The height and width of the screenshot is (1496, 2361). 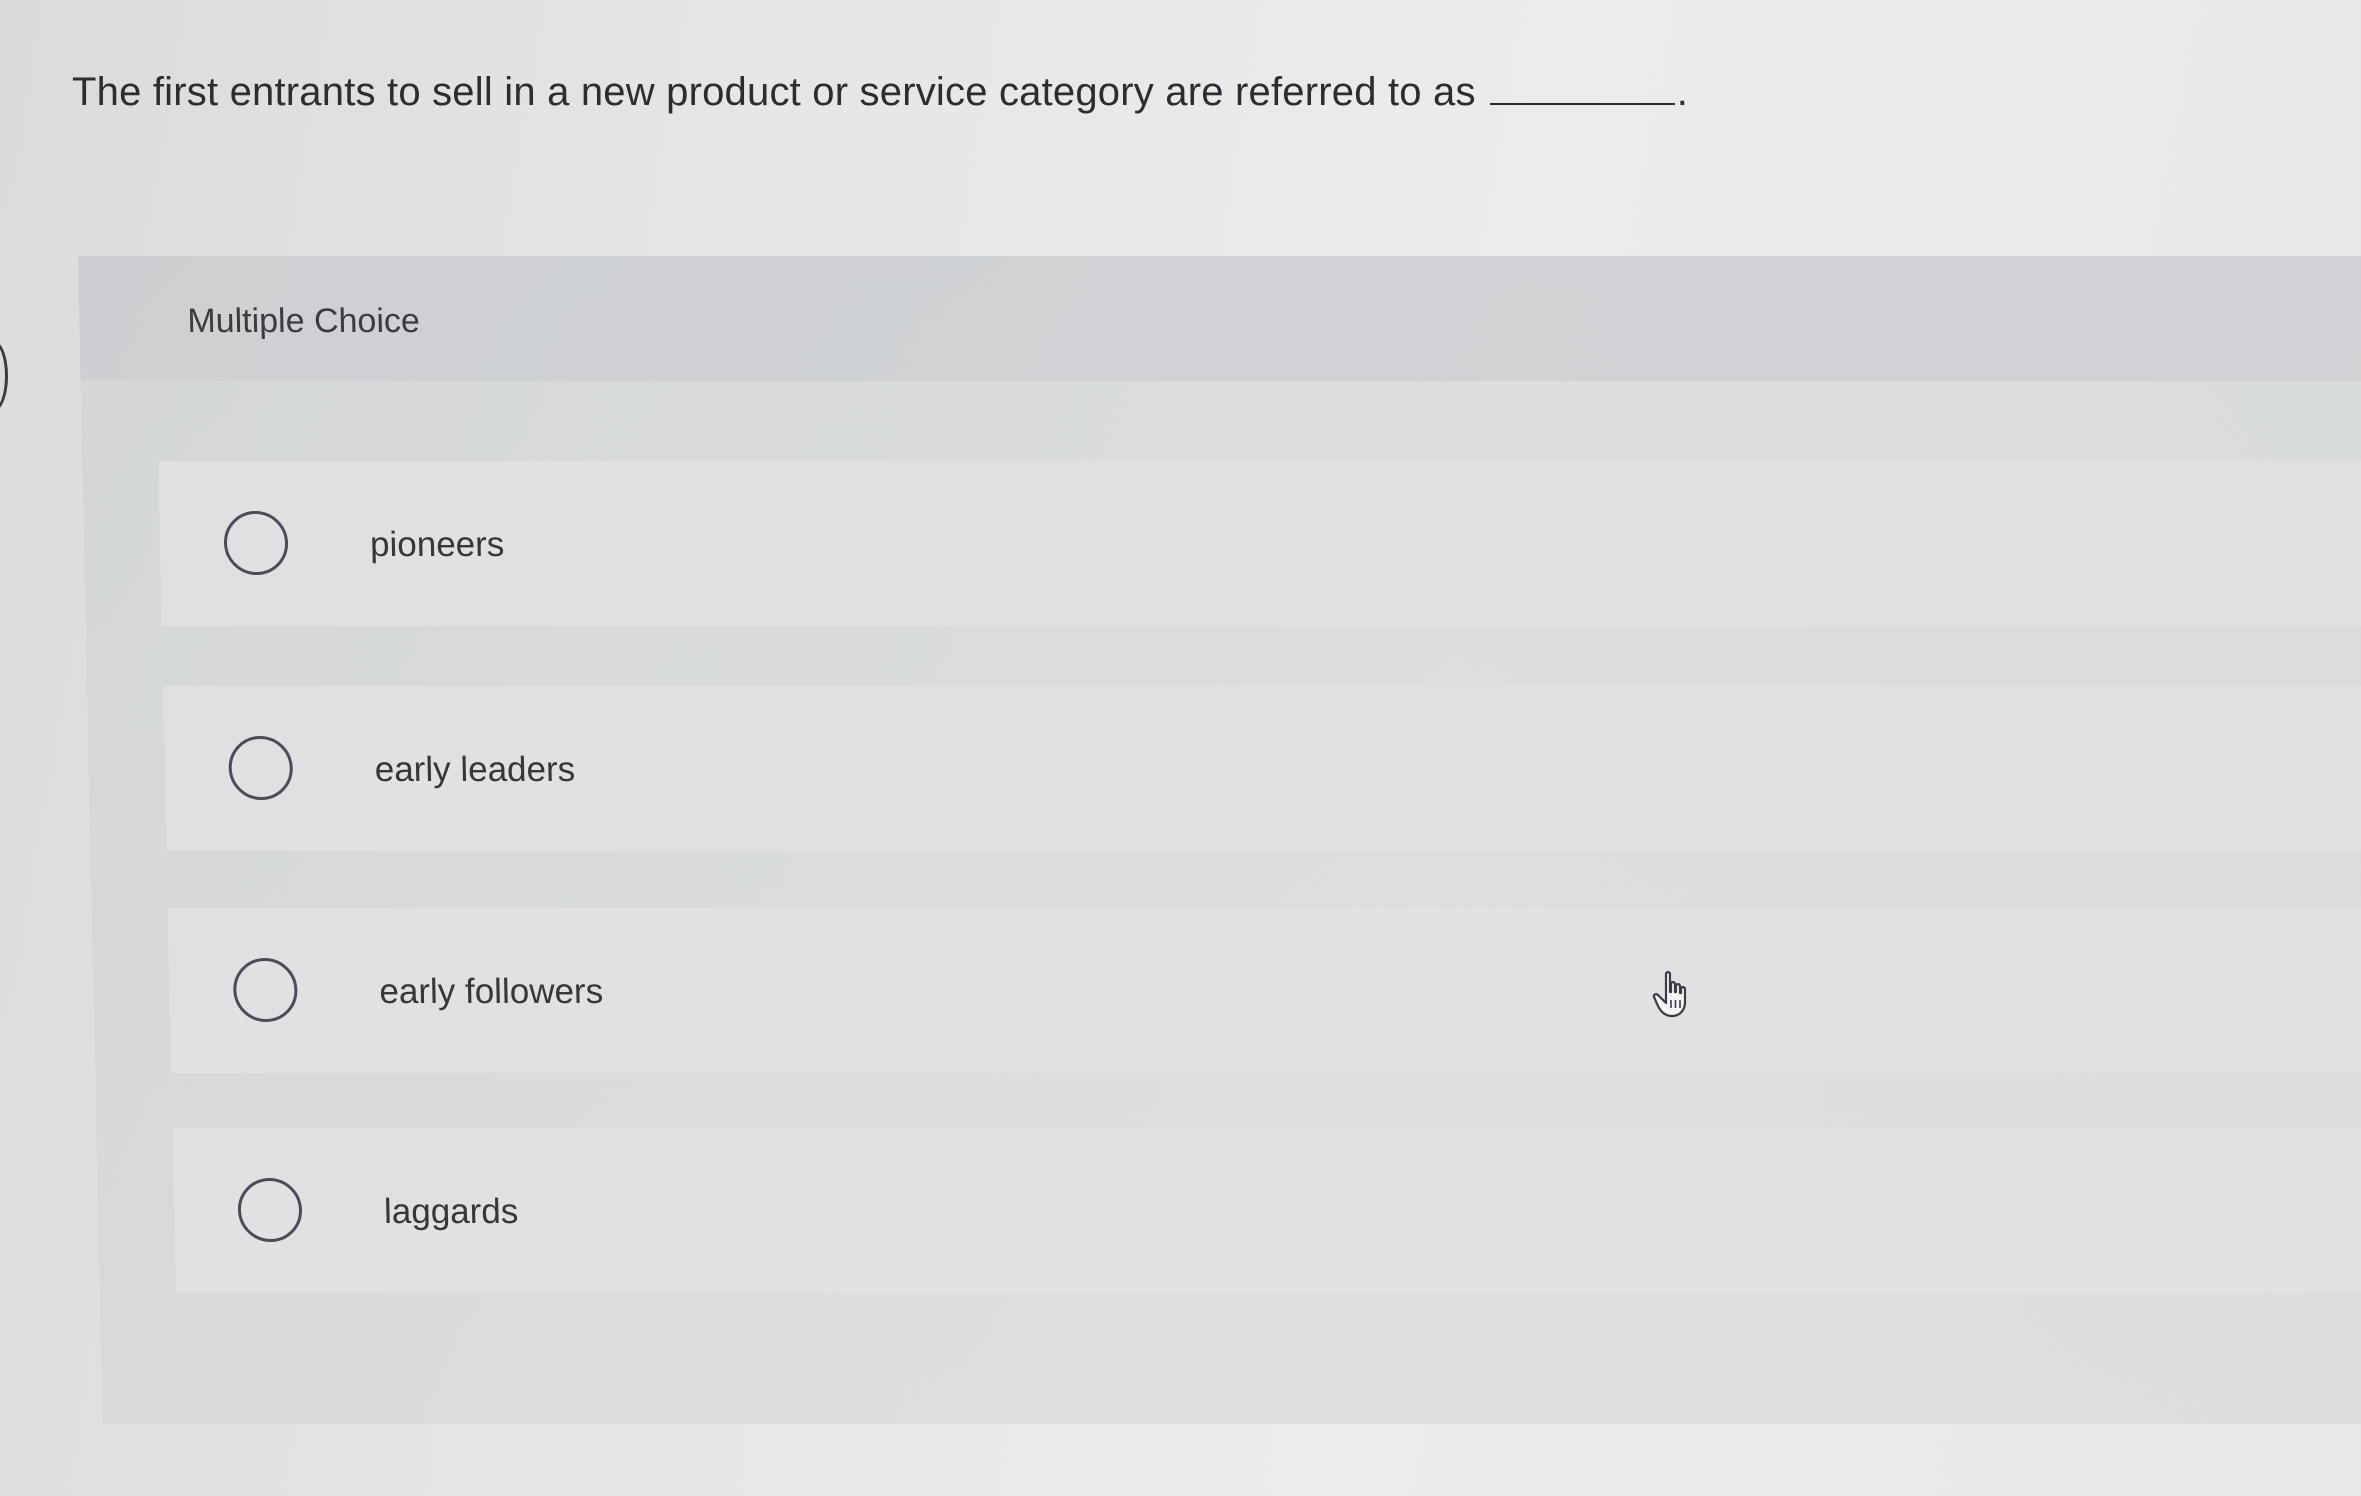 I want to click on hand-pointer-icon, so click(x=1669, y=994).